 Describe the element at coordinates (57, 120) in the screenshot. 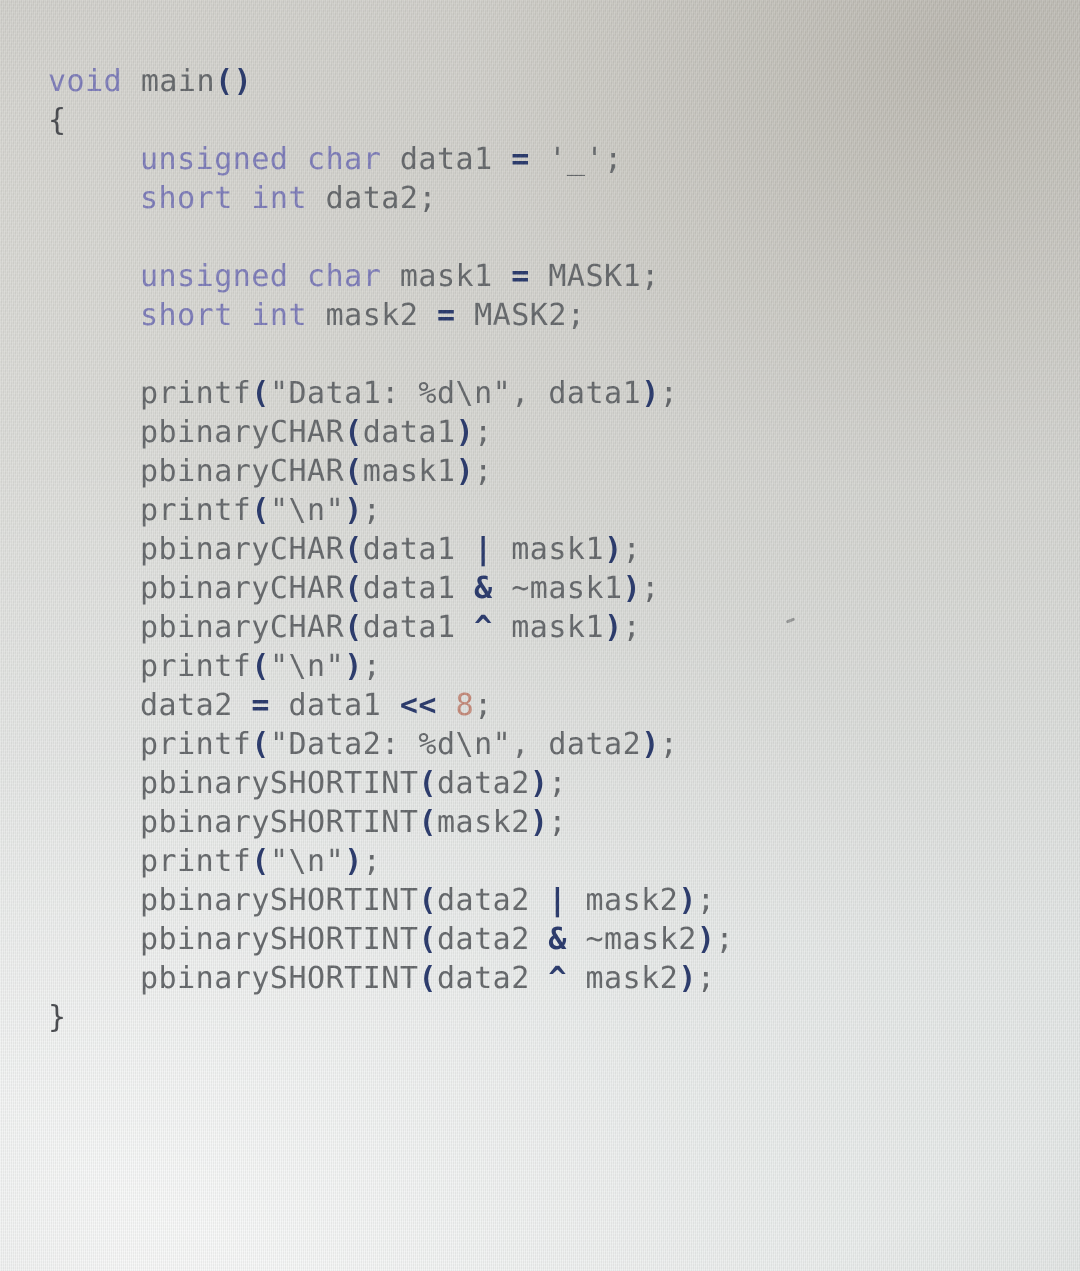

I see `code-token: {` at that location.